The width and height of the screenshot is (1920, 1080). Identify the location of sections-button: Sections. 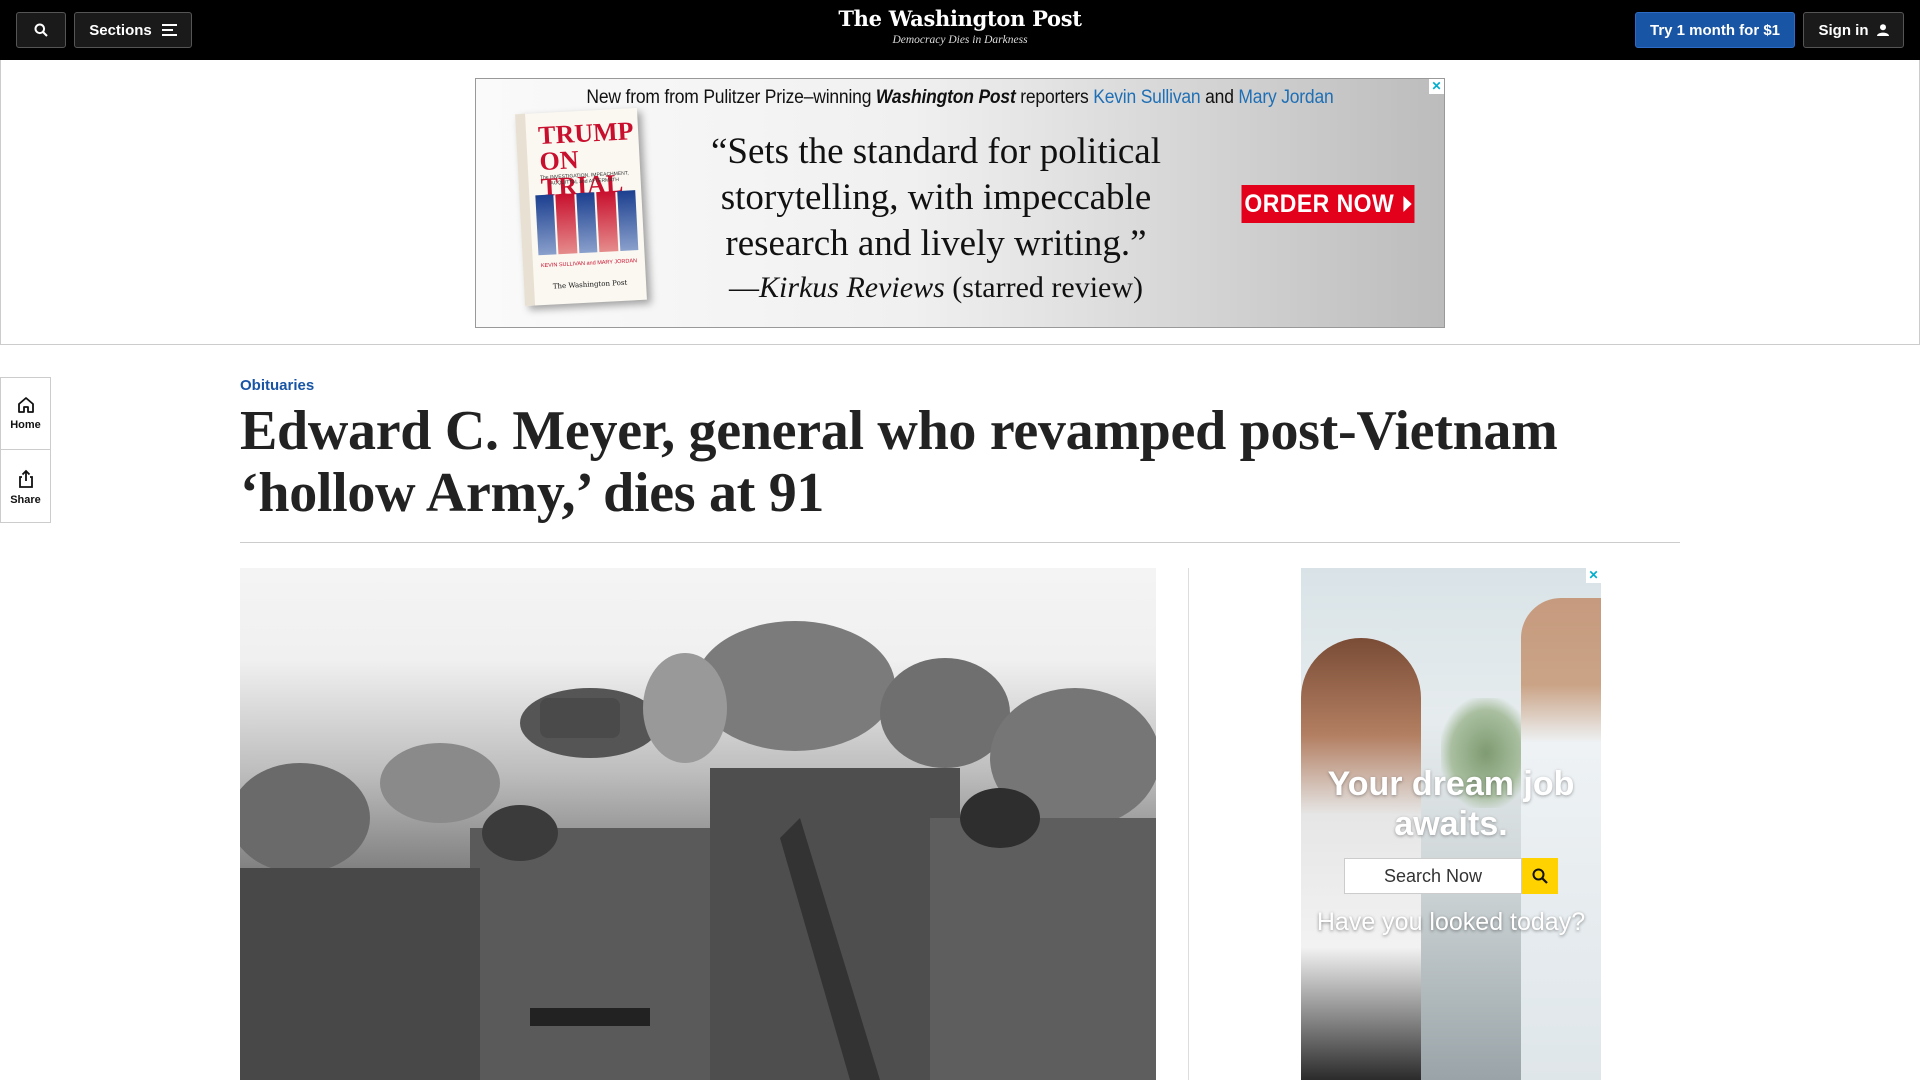
(133, 30).